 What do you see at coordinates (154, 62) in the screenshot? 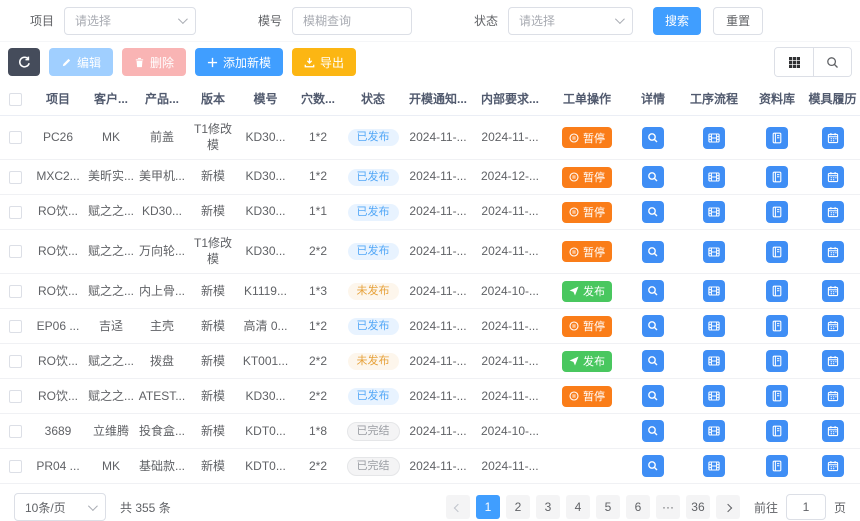
I see `delete-button: 删除` at bounding box center [154, 62].